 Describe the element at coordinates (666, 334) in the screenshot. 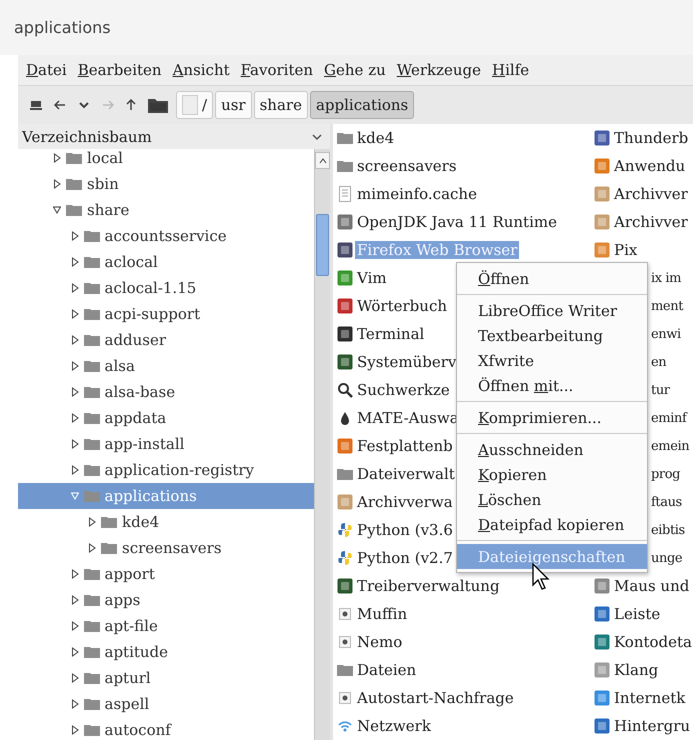

I see `file-name: enwi` at that location.